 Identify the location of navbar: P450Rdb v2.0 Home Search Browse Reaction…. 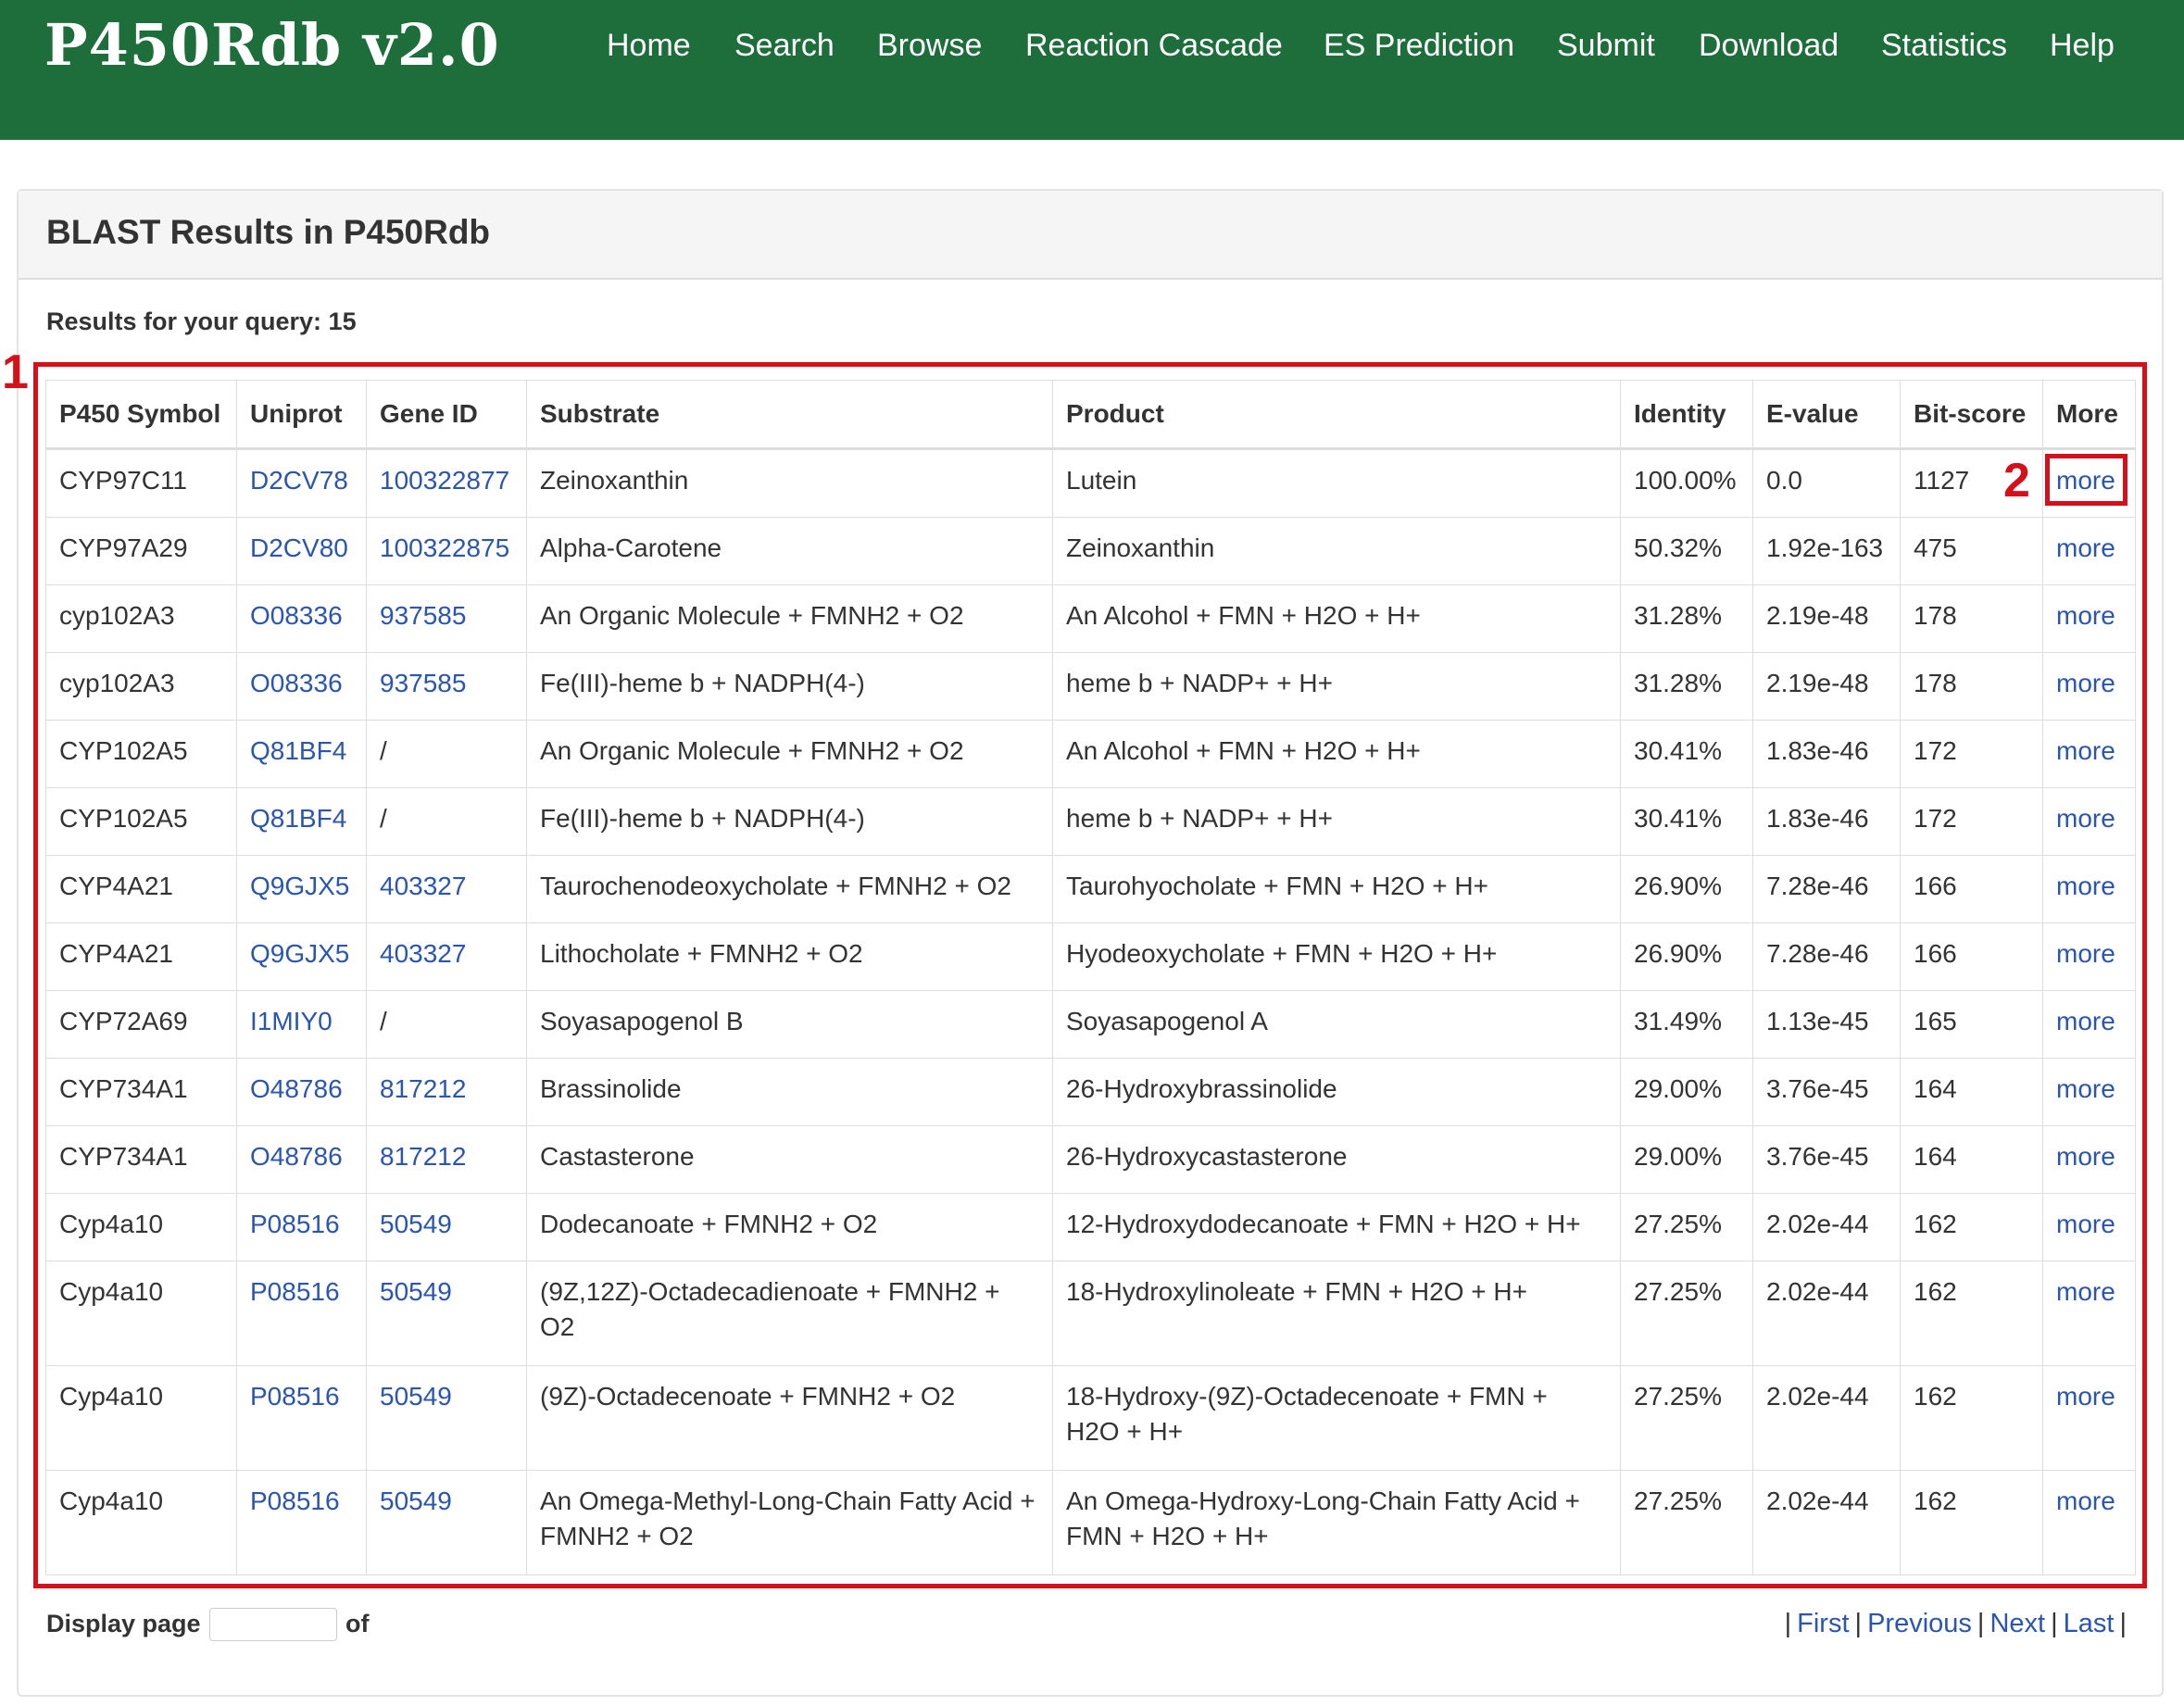
(1092, 70).